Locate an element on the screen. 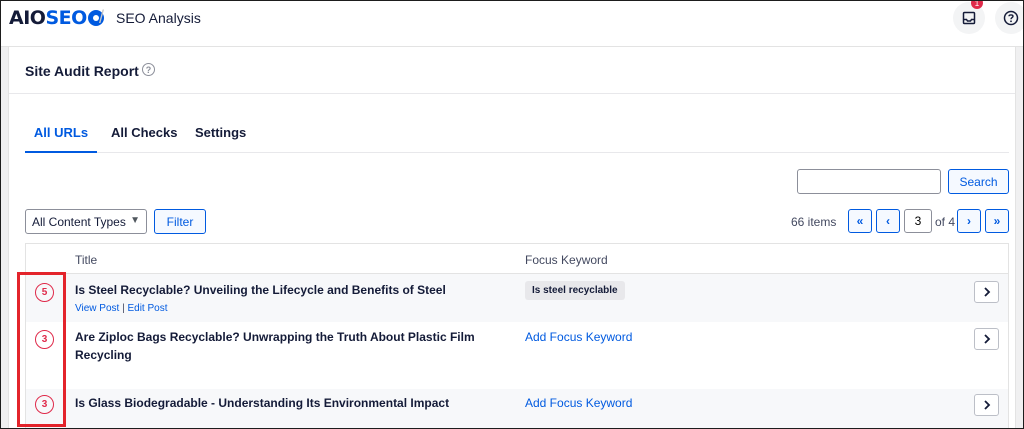 This screenshot has height=429, width=1024. seo-score-badge: 5 is located at coordinates (44, 292).